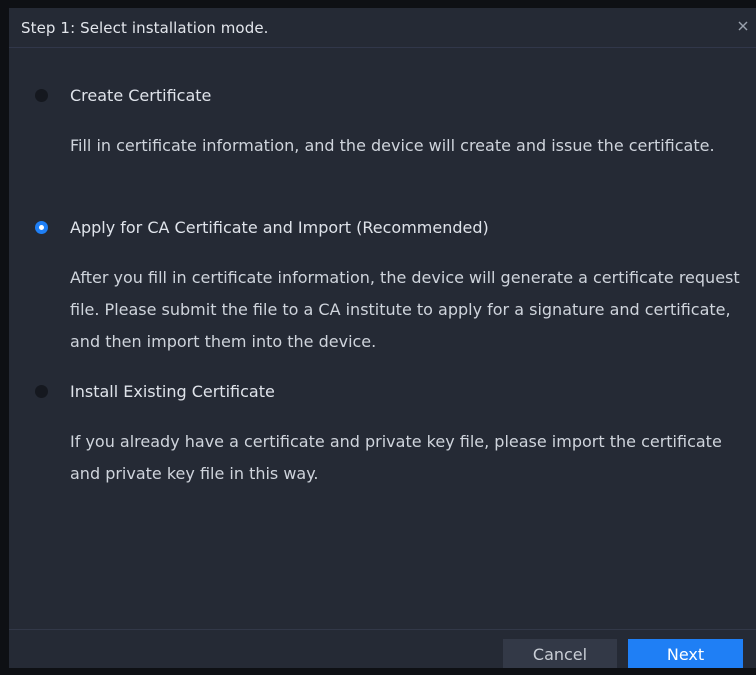 The image size is (756, 675). Describe the element at coordinates (172, 391) in the screenshot. I see `option-label: Install Existing Certificate` at that location.